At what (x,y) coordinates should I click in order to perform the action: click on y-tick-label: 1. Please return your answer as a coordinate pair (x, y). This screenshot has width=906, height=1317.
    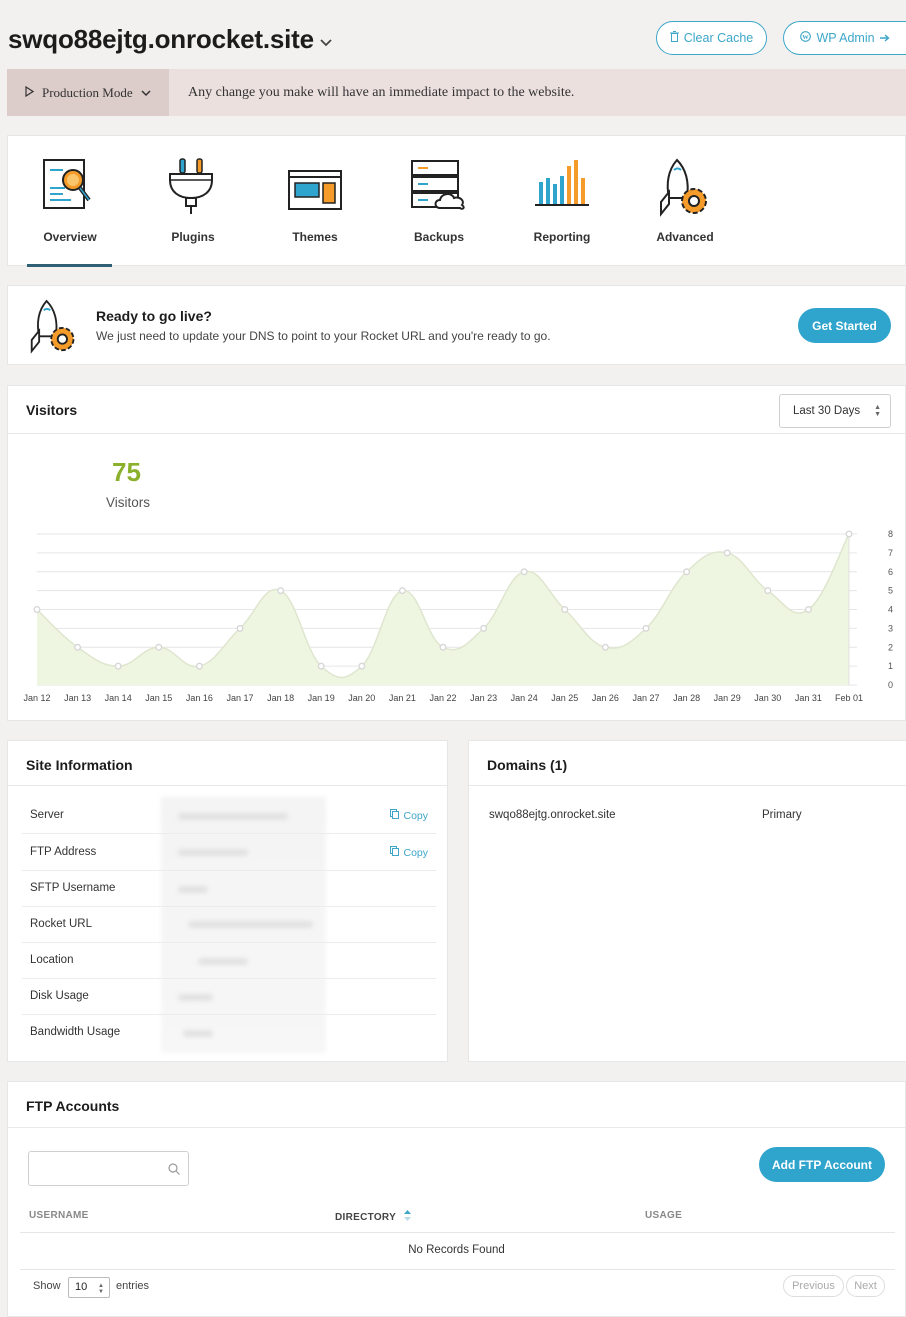
    Looking at the image, I should click on (890, 666).